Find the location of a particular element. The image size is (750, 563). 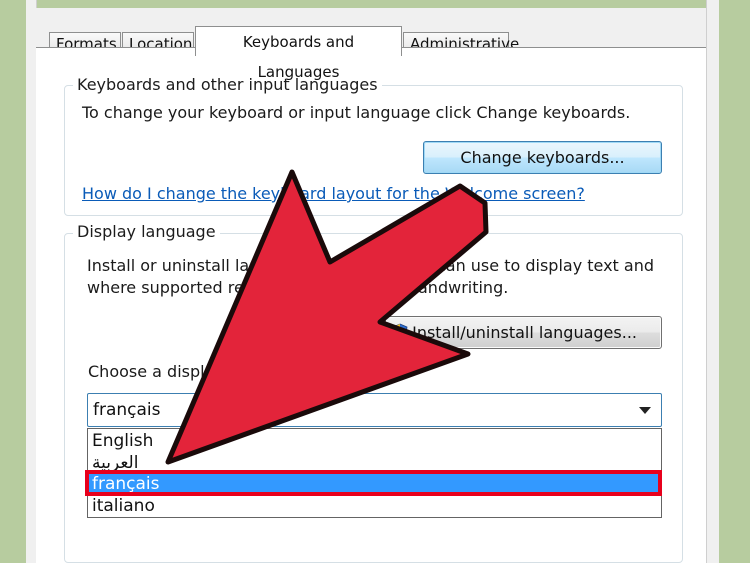

language-option-italiano: italiano is located at coordinates (123, 506).